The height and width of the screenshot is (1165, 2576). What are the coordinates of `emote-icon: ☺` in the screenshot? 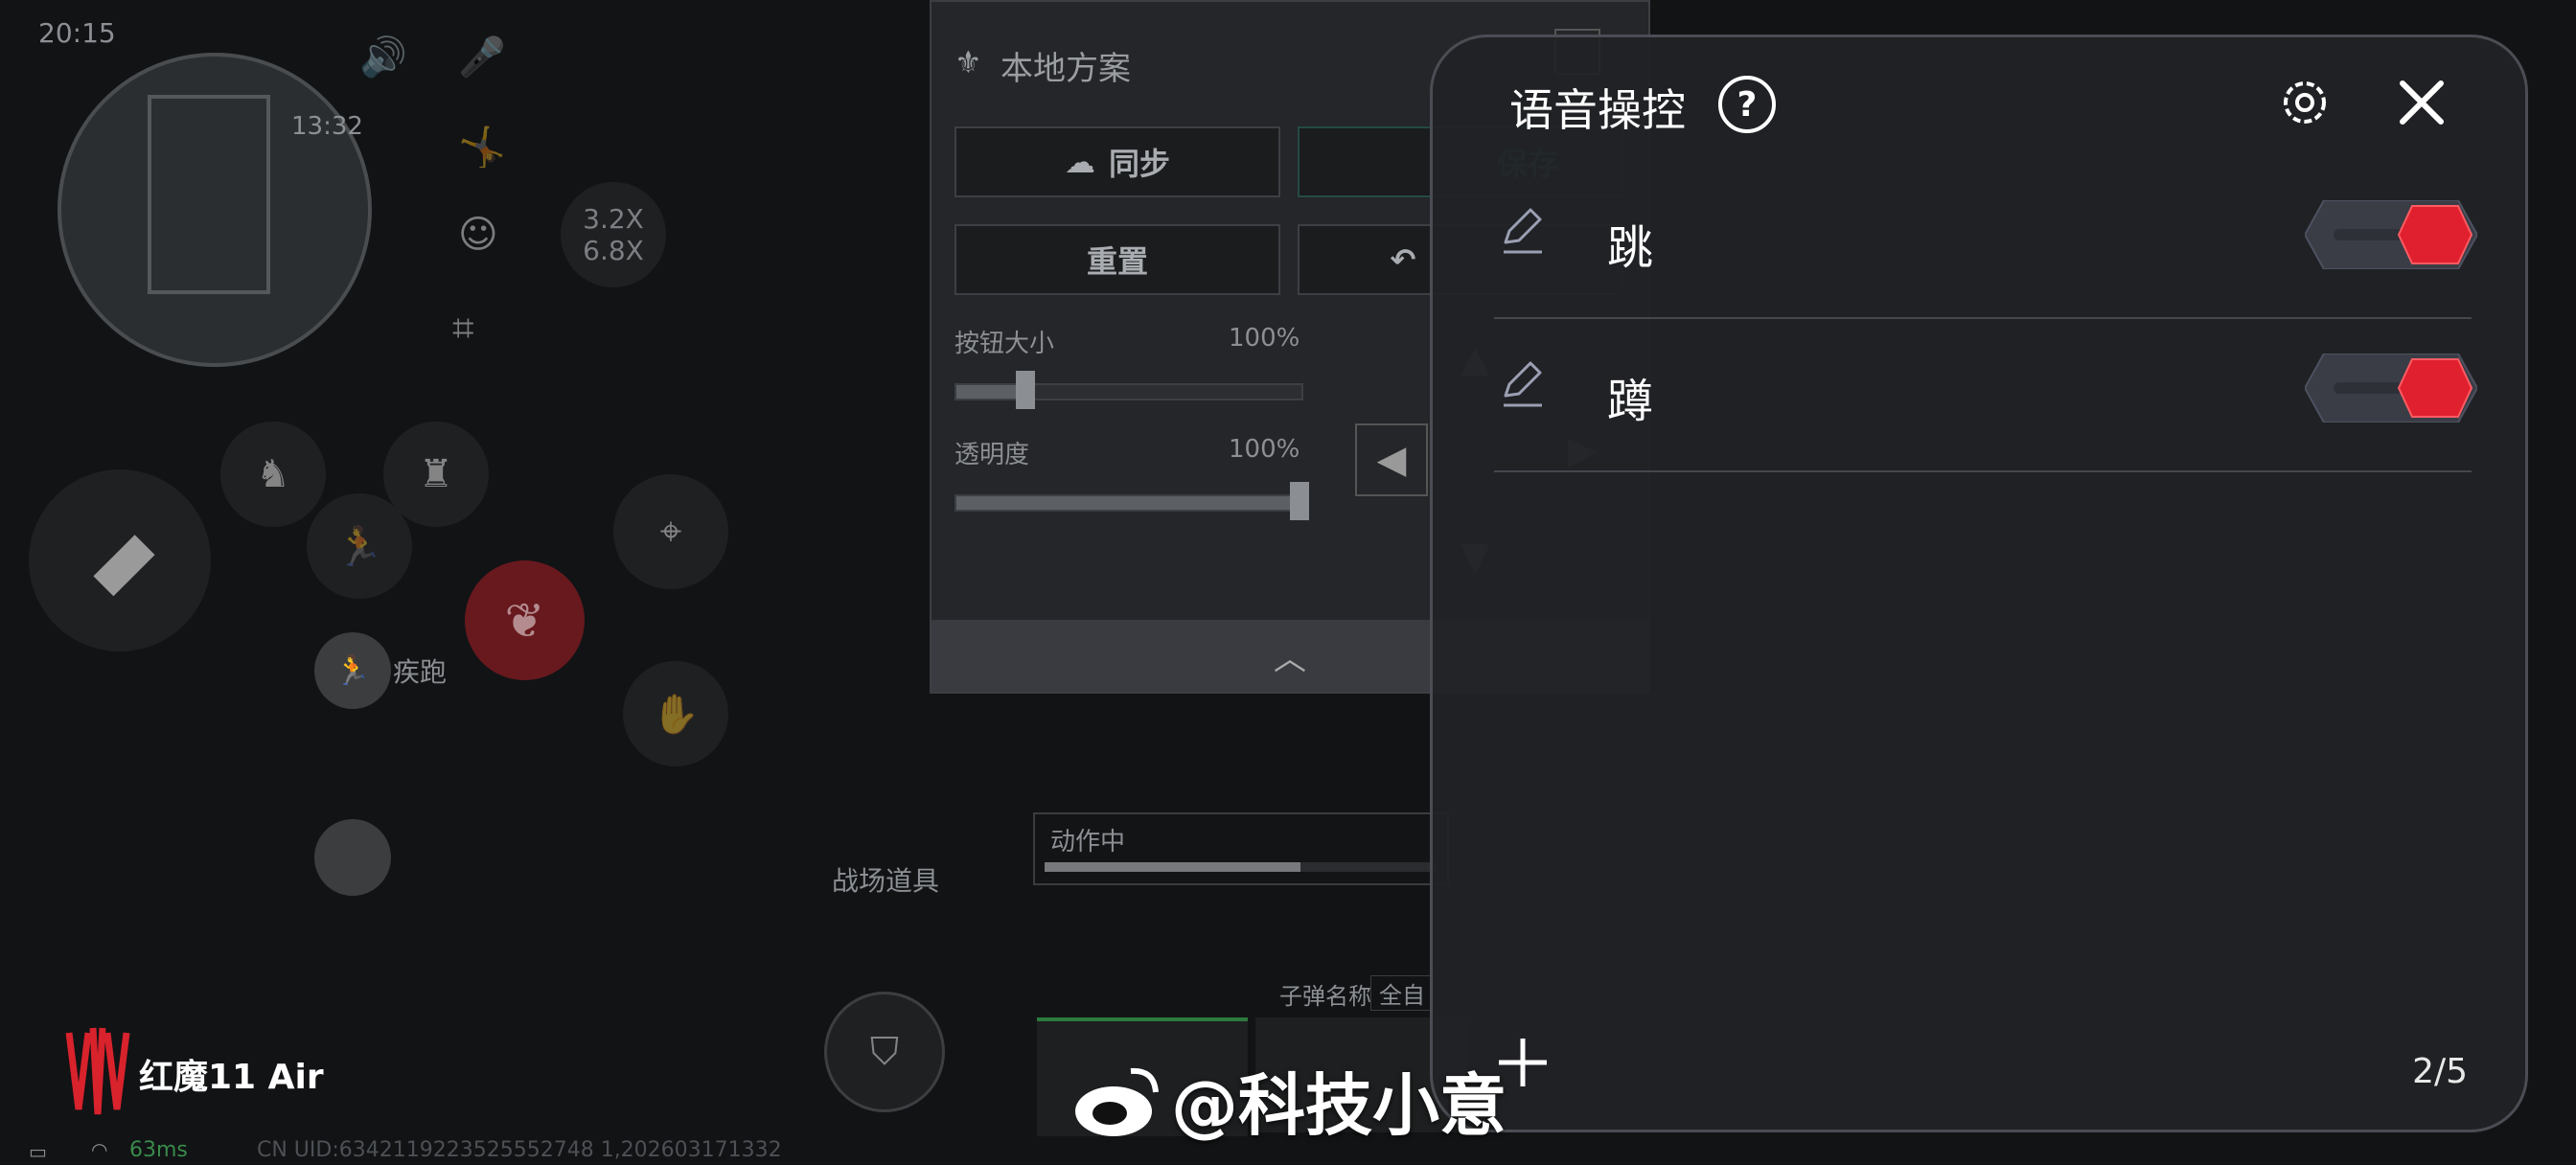 It's located at (478, 235).